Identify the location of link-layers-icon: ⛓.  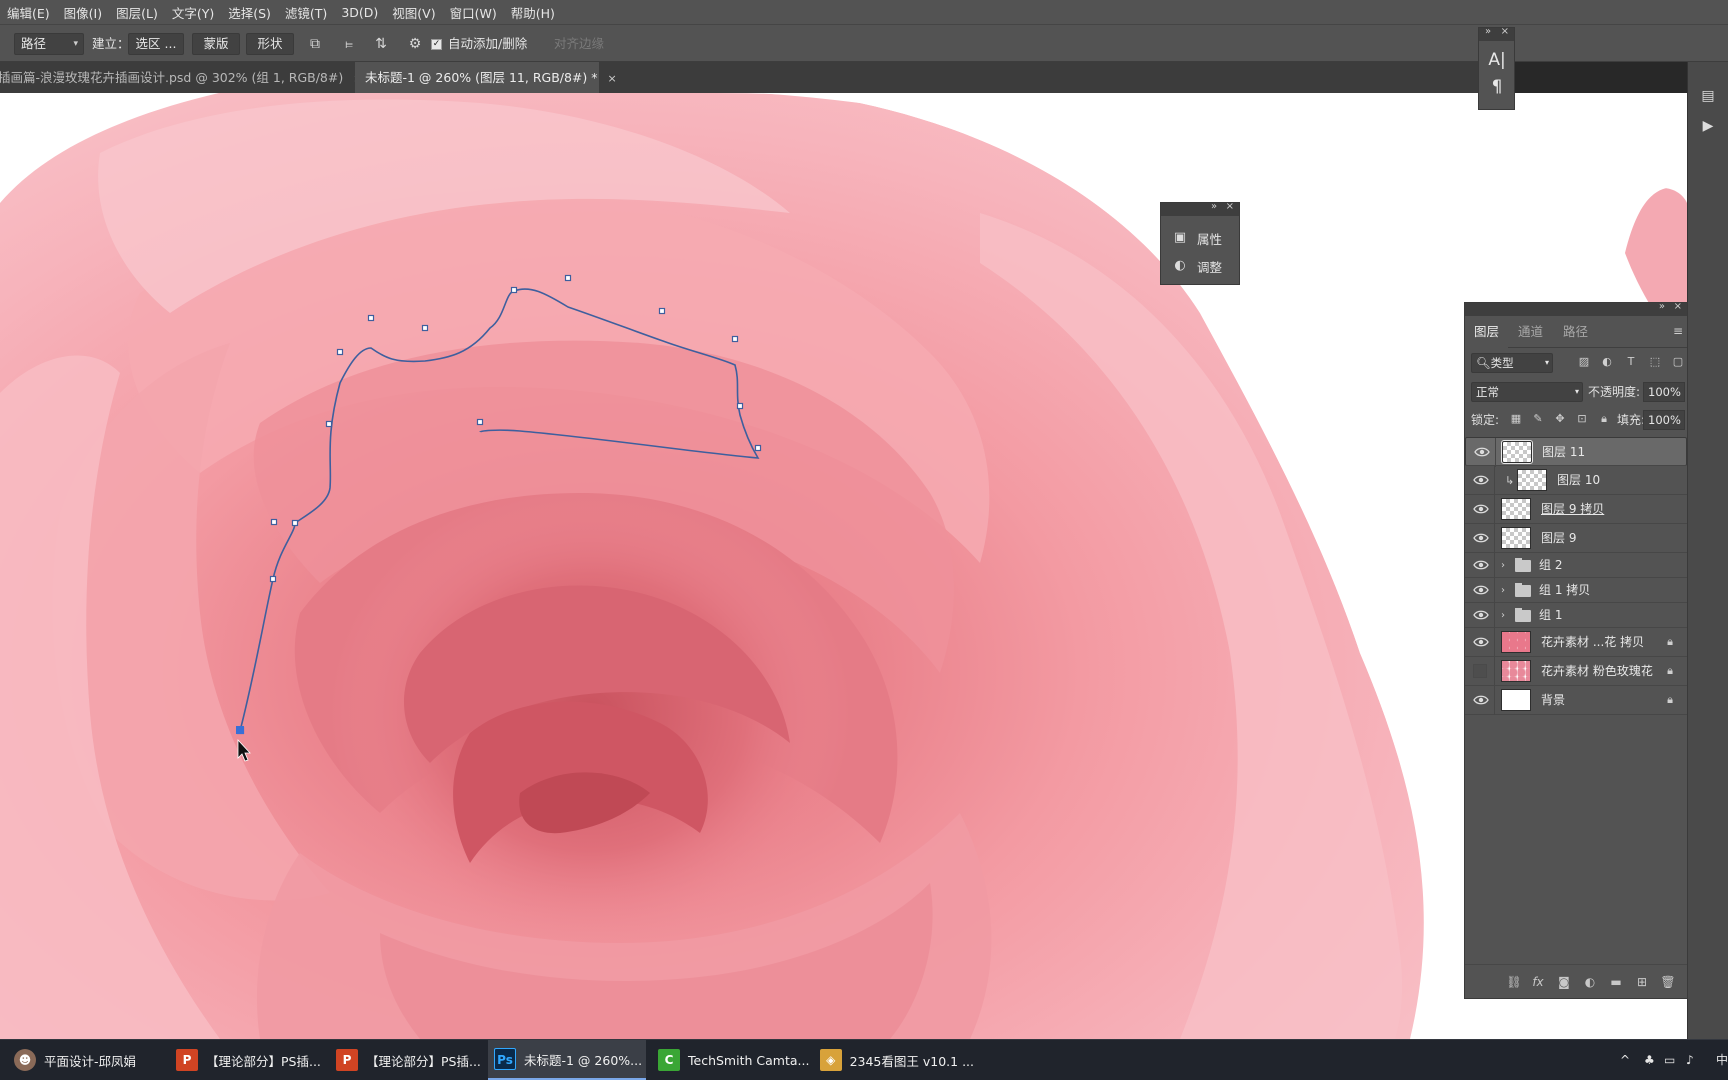
(1514, 982).